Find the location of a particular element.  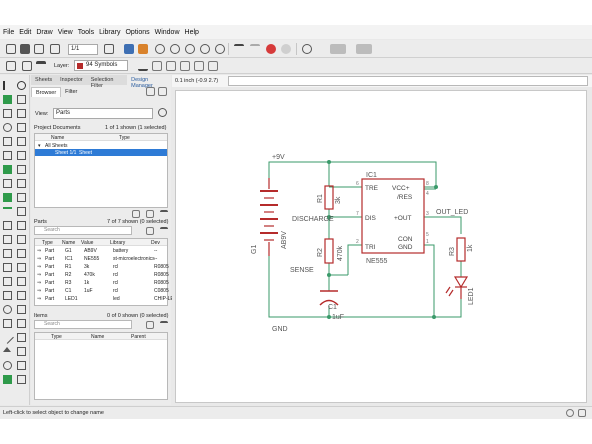

display-icon is located at coordinates (7, 99).